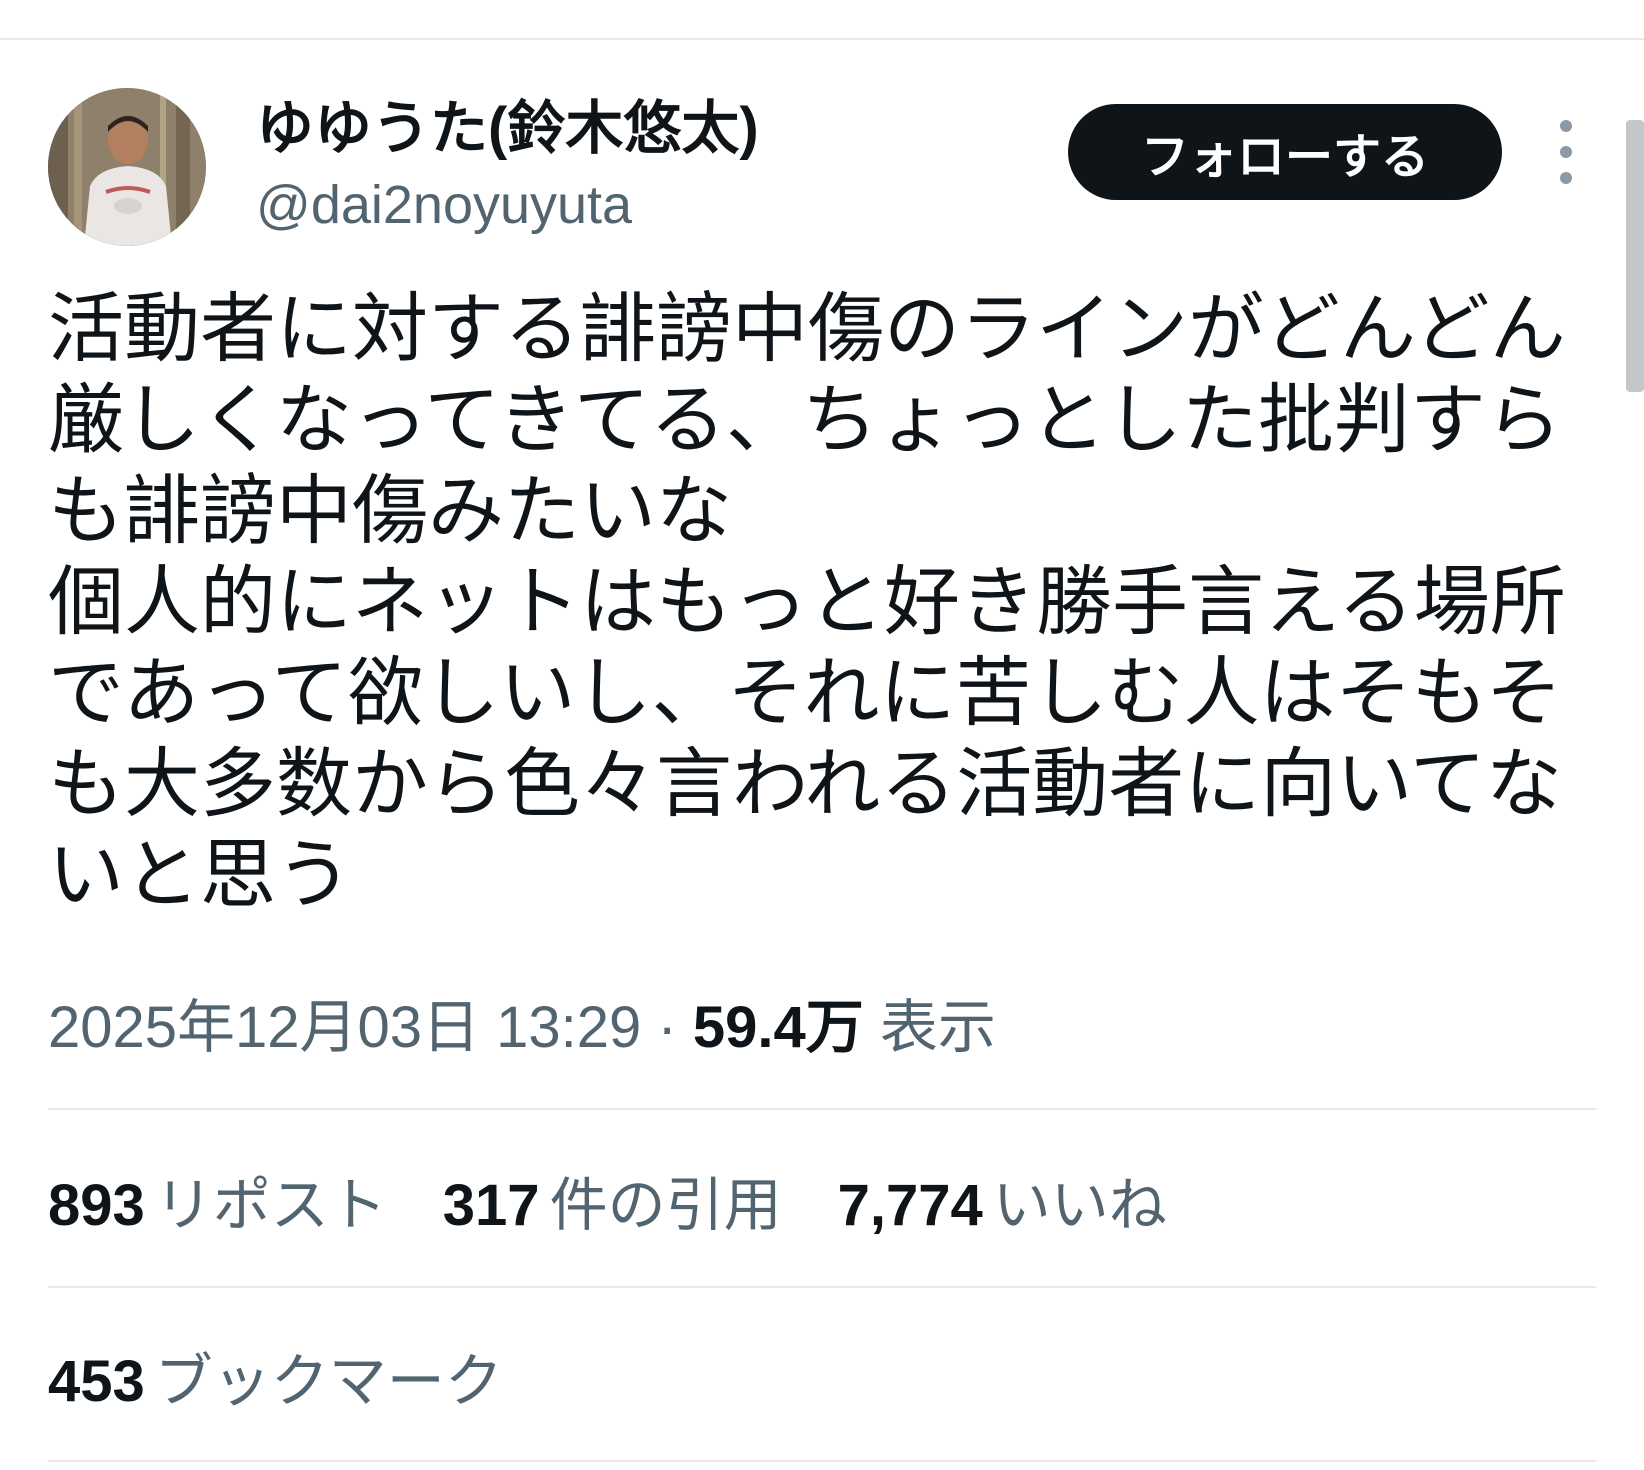 The height and width of the screenshot is (1470, 1644). I want to click on likes-stat: 7,774 いいね, so click(1002, 1206).